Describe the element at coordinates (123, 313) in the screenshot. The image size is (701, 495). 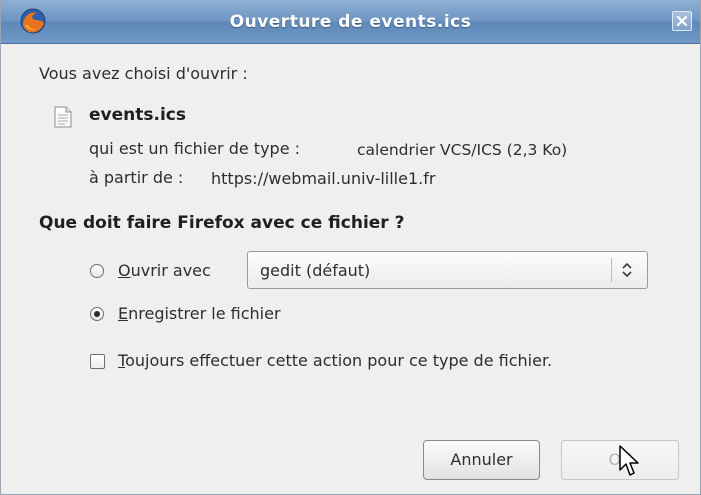
I see `save-file-accesskey: E` at that location.